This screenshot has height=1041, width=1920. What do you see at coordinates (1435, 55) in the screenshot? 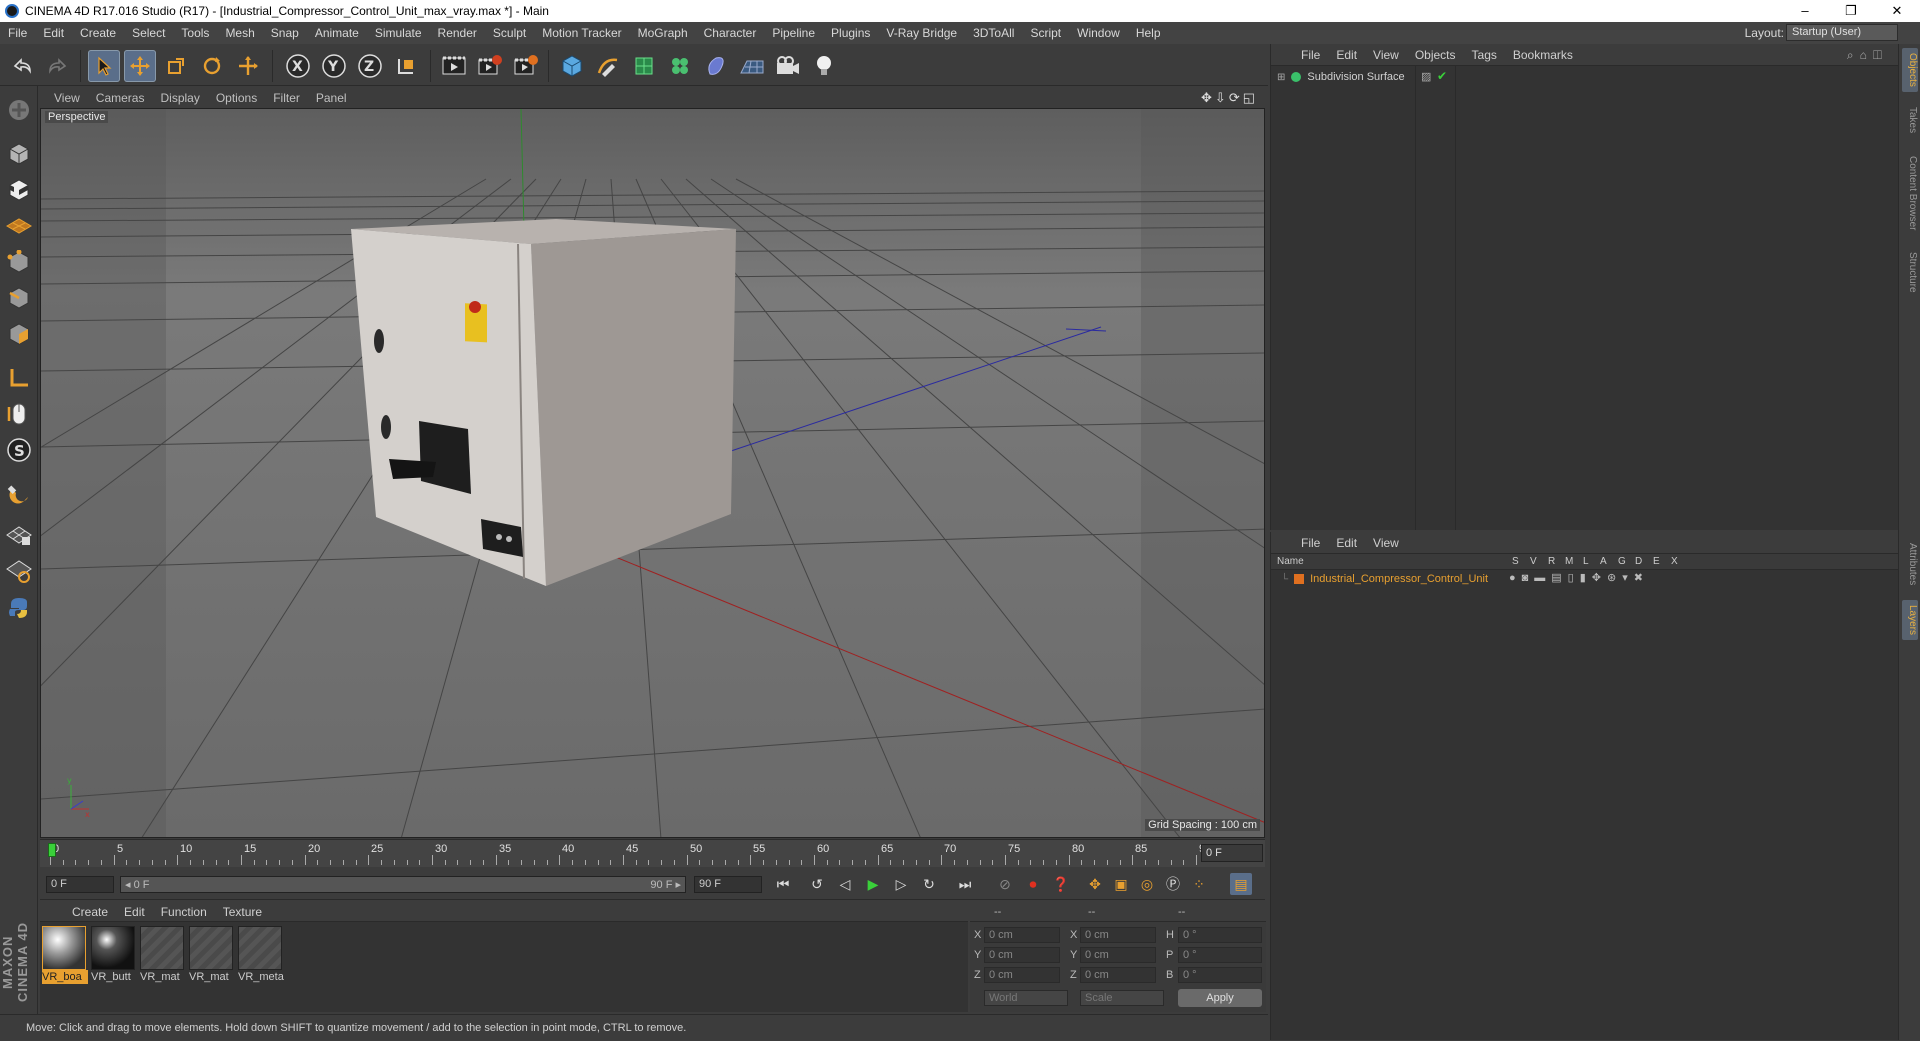
I see `object-menu-objects: Objects` at bounding box center [1435, 55].